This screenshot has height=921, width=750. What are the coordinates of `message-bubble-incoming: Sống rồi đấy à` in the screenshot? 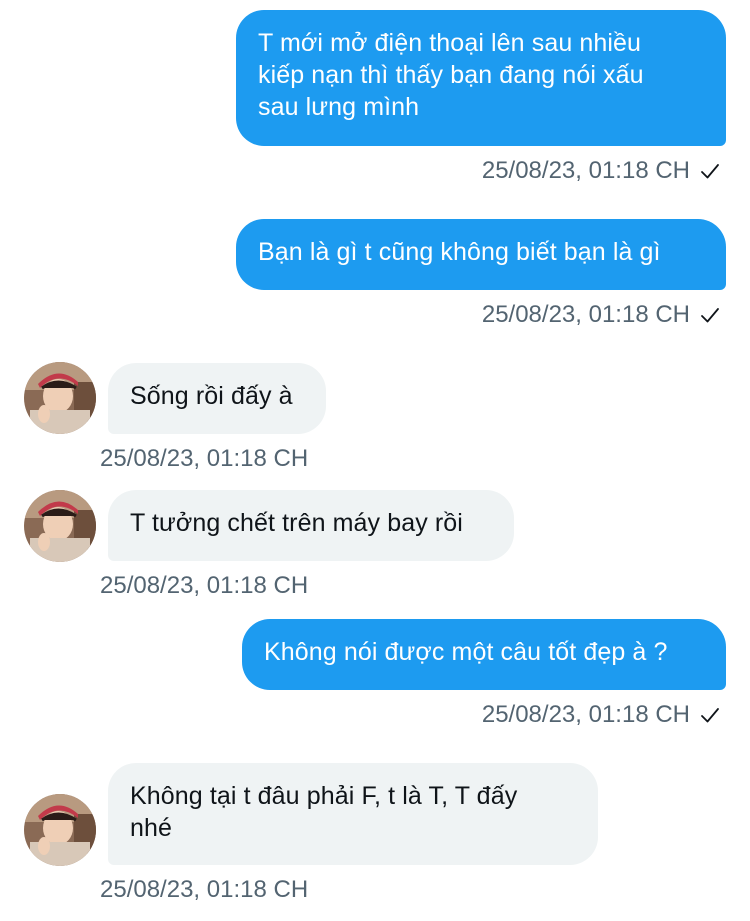 It's located at (217, 398).